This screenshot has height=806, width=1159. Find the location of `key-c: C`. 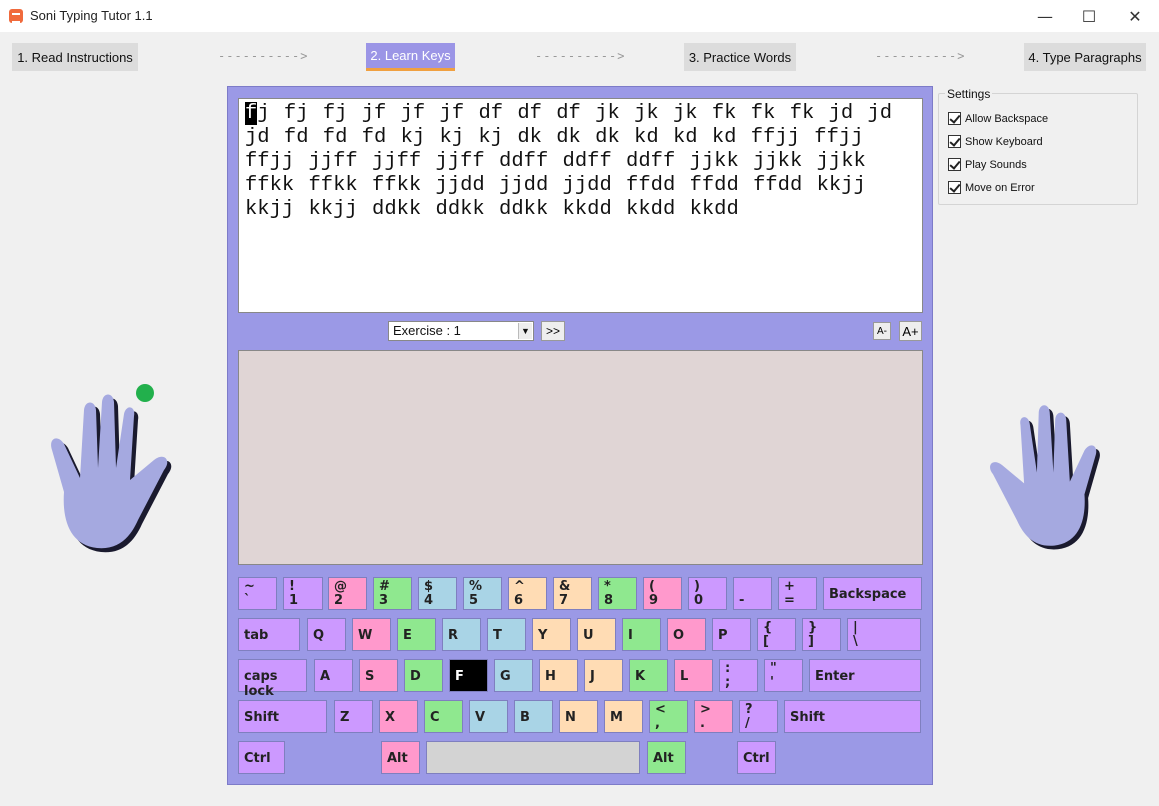

key-c: C is located at coordinates (443, 716).